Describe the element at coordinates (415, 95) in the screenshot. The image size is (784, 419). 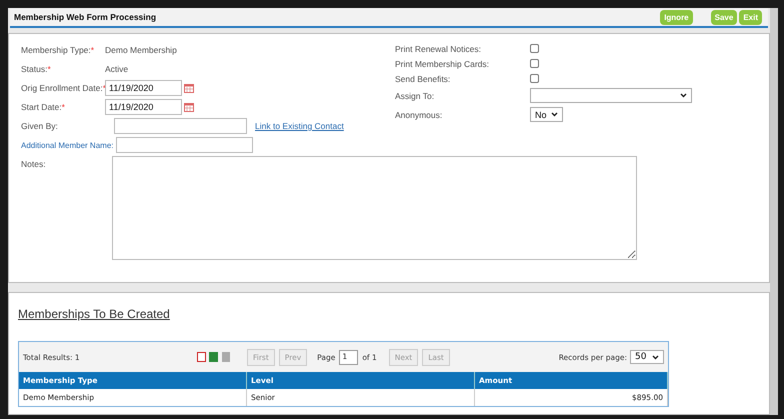
I see `field-label: Assign To:` at that location.